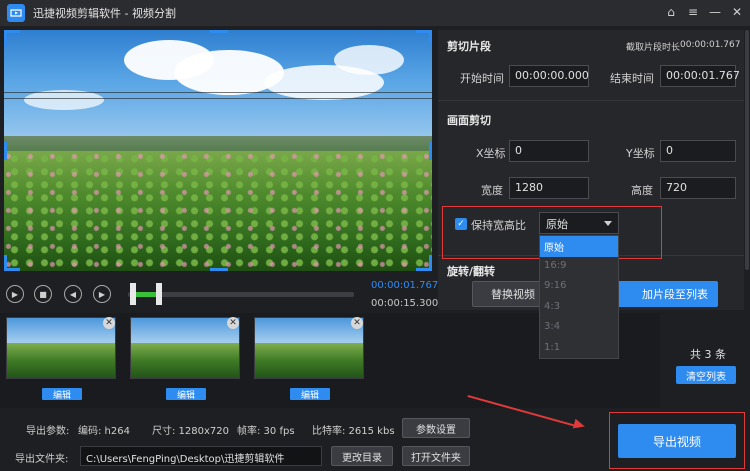 This screenshot has height=471, width=750. I want to click on size-value: 尺寸: 1280x720, so click(191, 431).